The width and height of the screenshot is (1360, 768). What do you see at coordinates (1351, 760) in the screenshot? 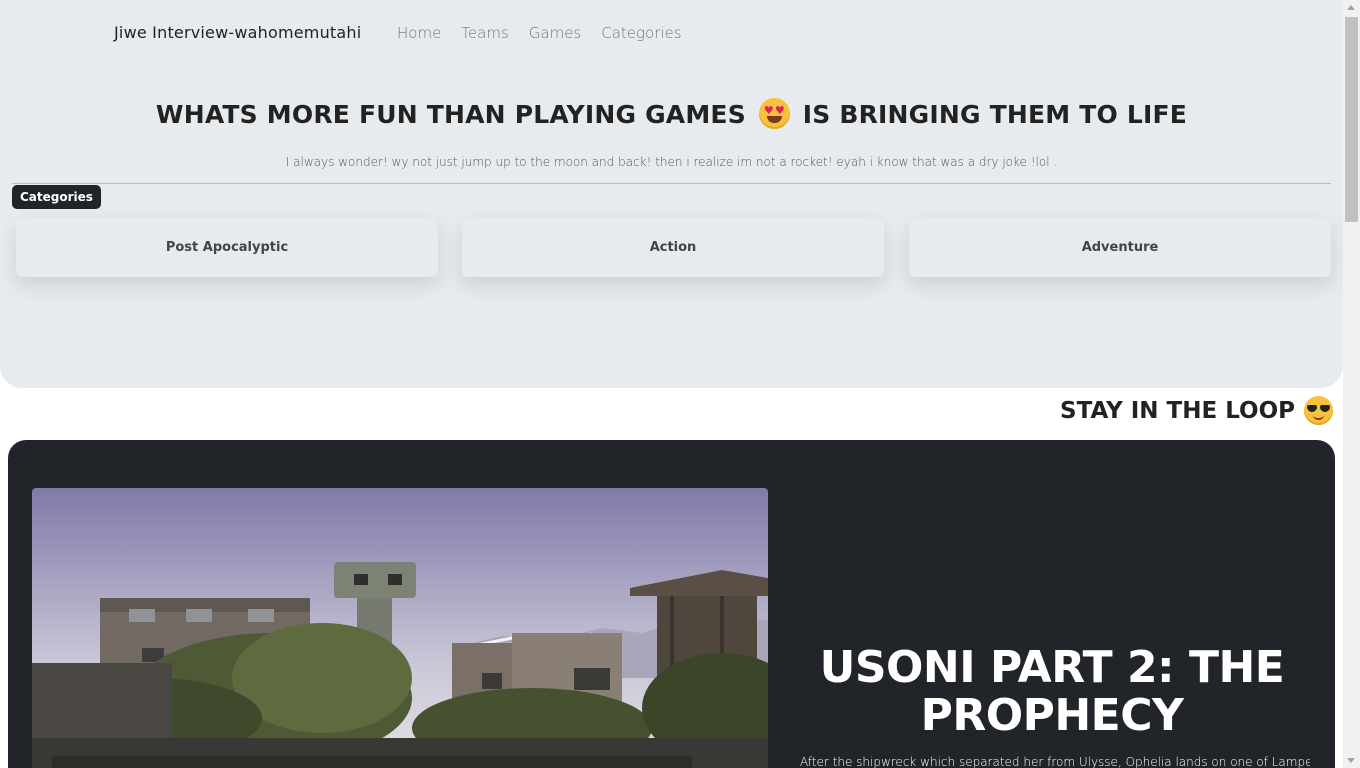
I see `scroll-down-icon` at bounding box center [1351, 760].